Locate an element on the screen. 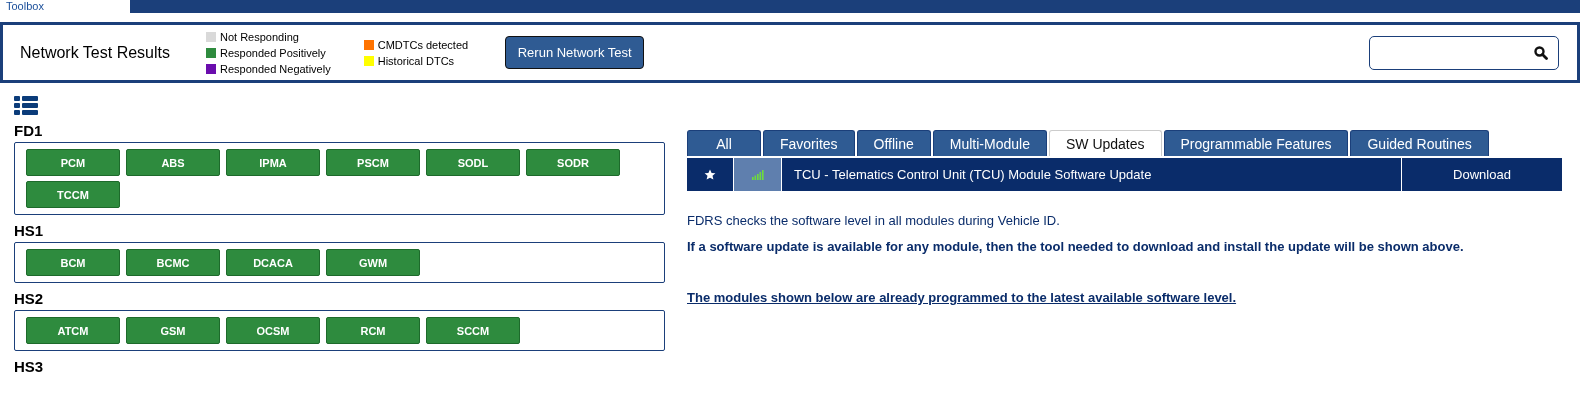 This screenshot has height=419, width=1580. module-button: SCCM is located at coordinates (473, 330).